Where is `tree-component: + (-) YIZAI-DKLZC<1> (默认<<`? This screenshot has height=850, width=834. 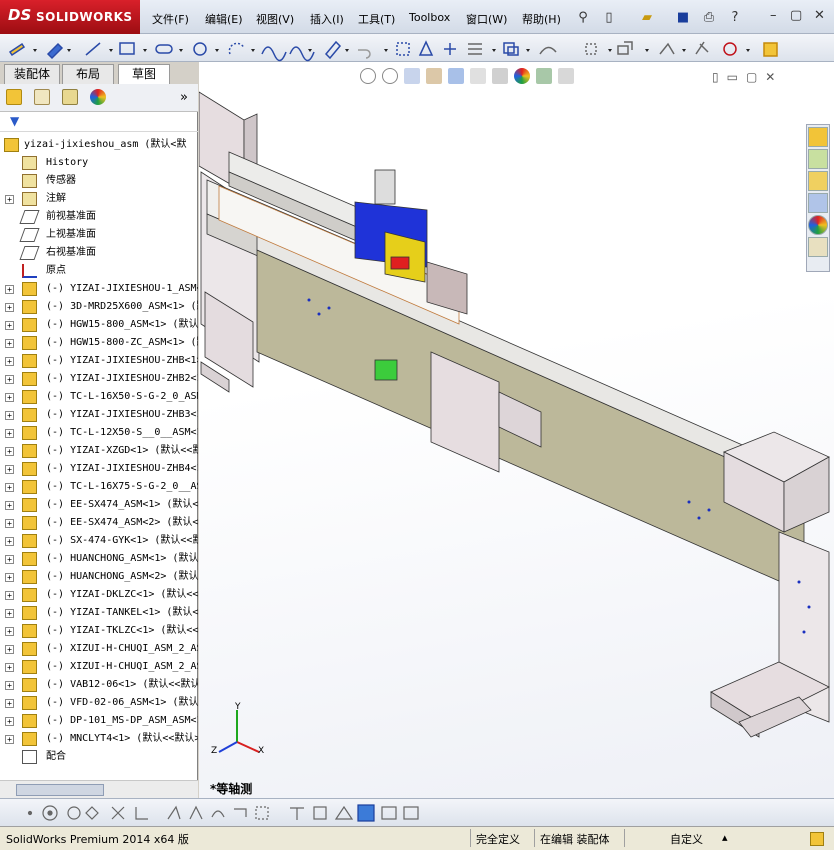 tree-component: + (-) YIZAI-DKLZC<1> (默认<< is located at coordinates (99, 595).